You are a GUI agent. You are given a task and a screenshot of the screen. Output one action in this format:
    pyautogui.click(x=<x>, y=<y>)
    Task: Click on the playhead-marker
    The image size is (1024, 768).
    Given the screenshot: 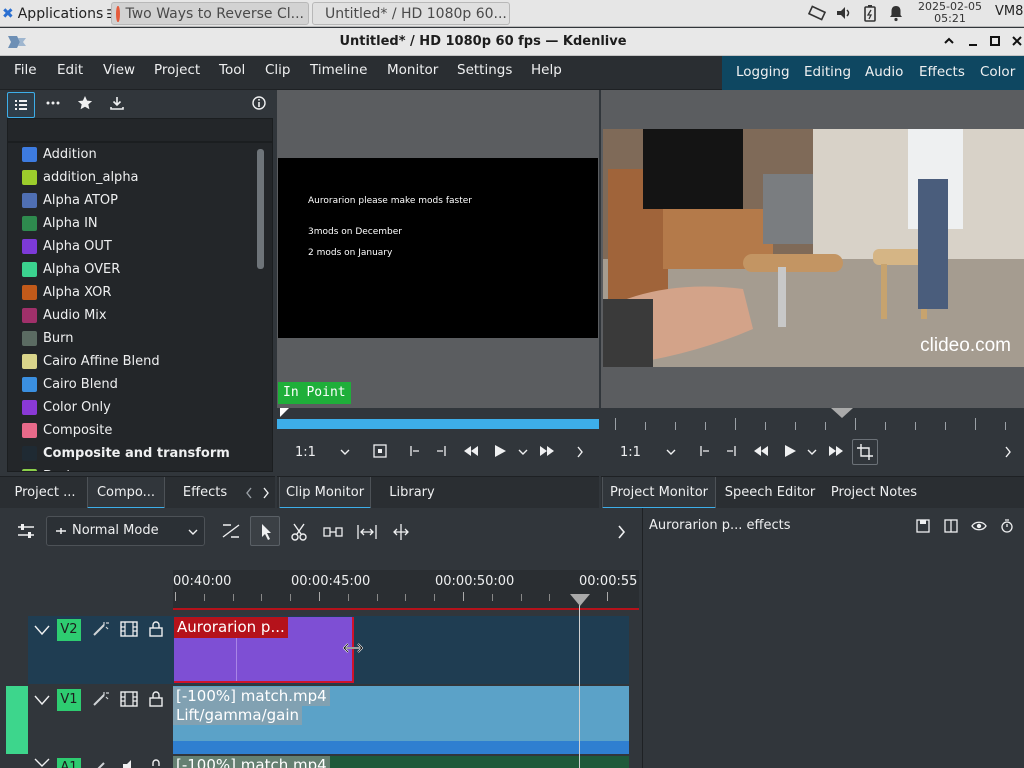 What is the action you would take?
    pyautogui.click(x=842, y=413)
    